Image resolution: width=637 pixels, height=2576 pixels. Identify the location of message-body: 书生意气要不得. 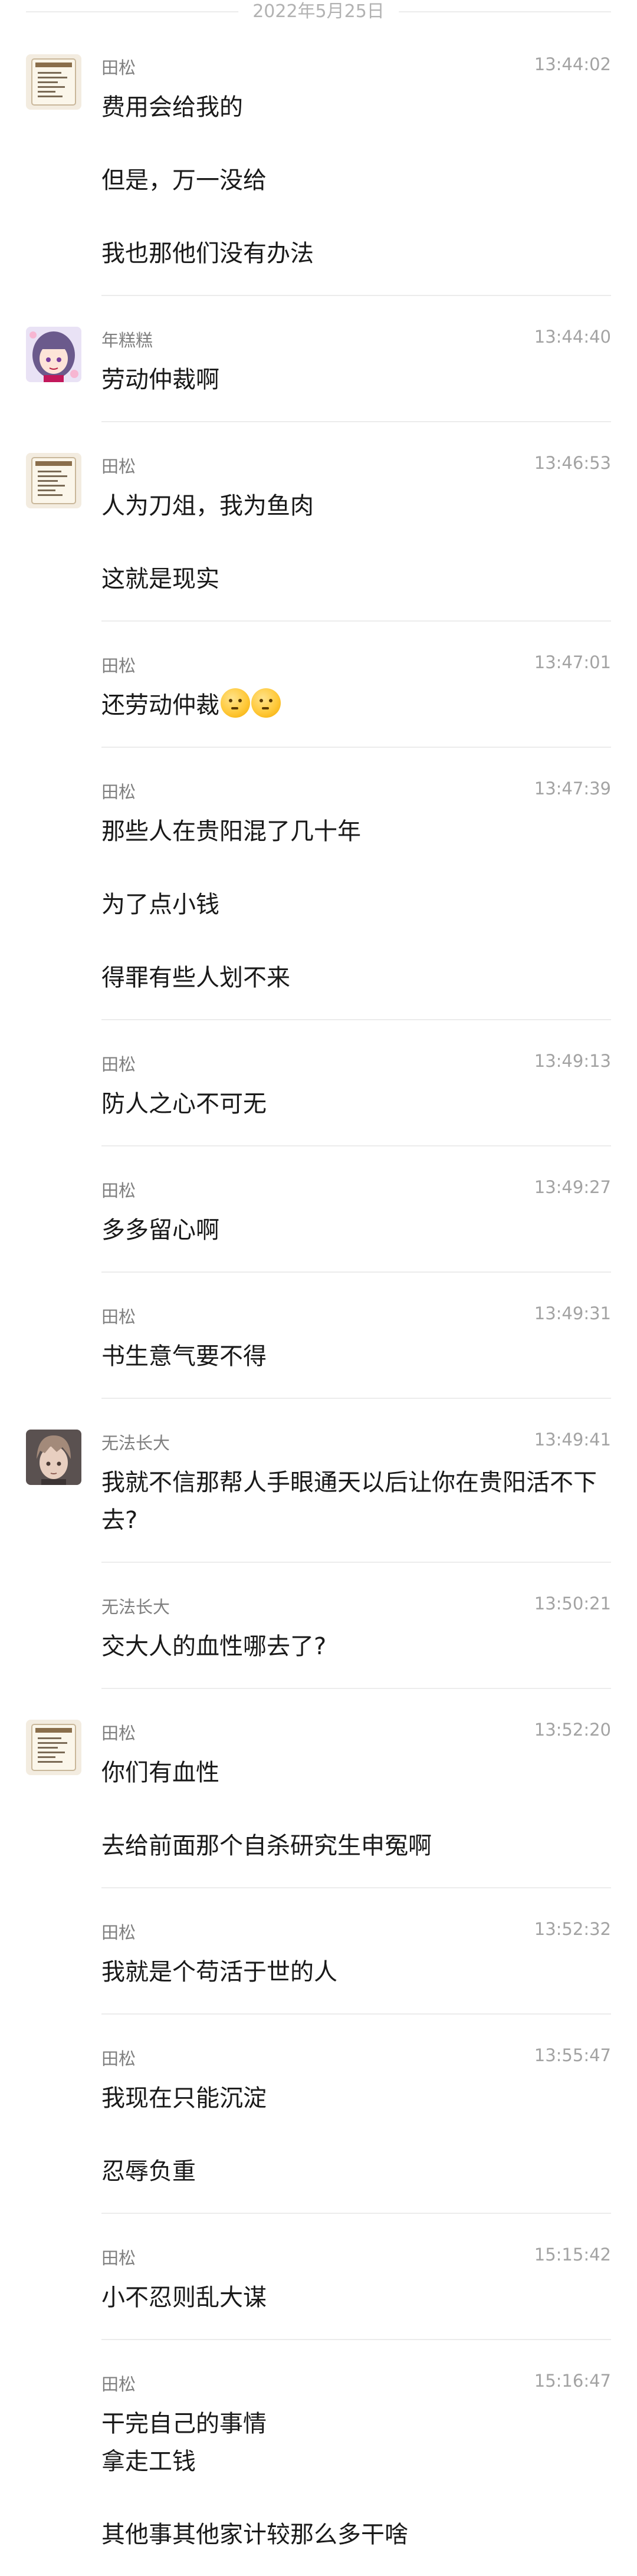
(356, 1365).